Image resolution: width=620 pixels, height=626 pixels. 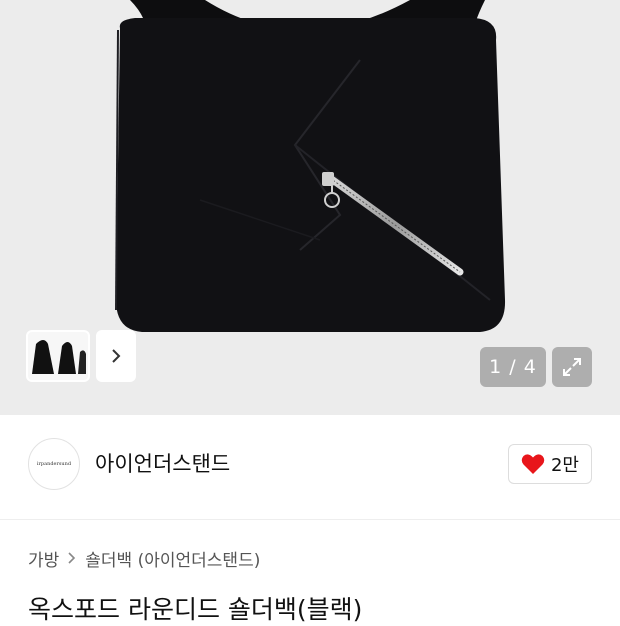 I want to click on brand-logo: irpandersund, so click(x=54, y=464).